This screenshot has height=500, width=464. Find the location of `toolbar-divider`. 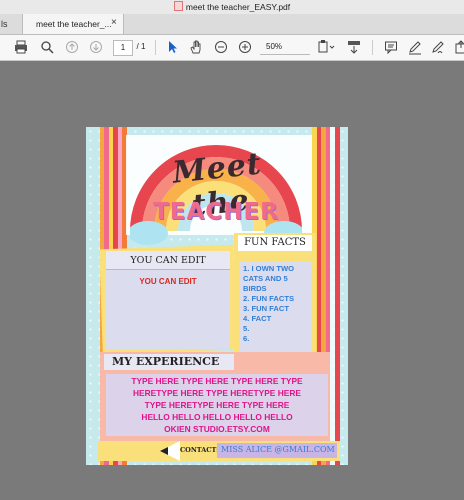

toolbar-divider is located at coordinates (155, 47).